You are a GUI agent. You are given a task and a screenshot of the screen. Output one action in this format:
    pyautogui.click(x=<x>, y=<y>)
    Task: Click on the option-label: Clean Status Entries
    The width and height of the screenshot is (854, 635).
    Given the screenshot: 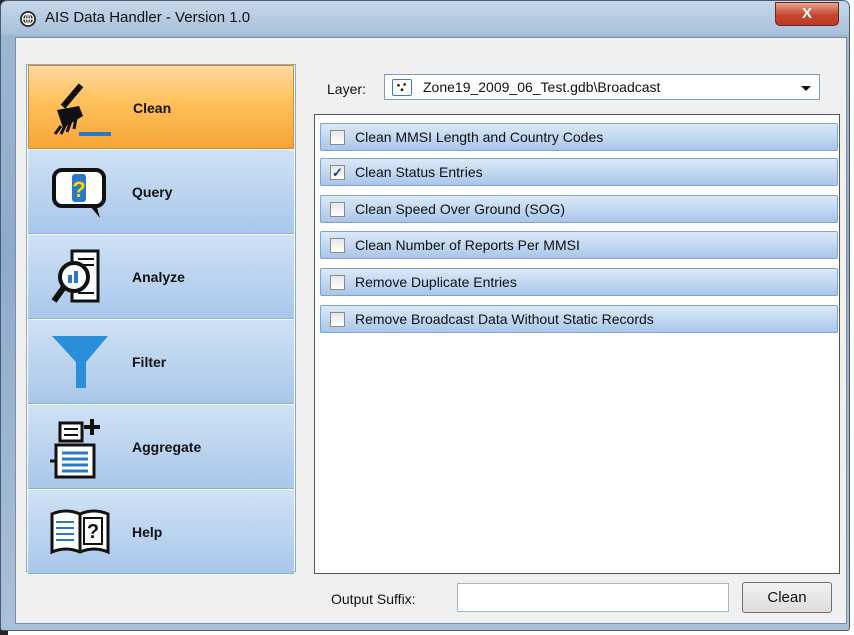 What is the action you would take?
    pyautogui.click(x=419, y=172)
    